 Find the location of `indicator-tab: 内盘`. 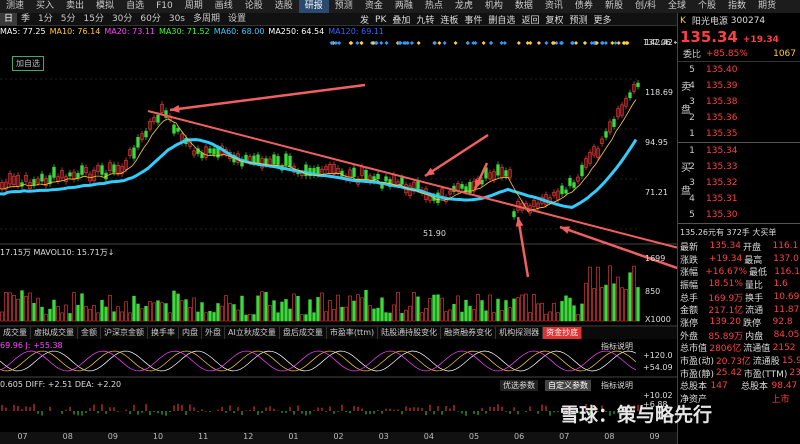

indicator-tab: 内盘 is located at coordinates (190, 333).